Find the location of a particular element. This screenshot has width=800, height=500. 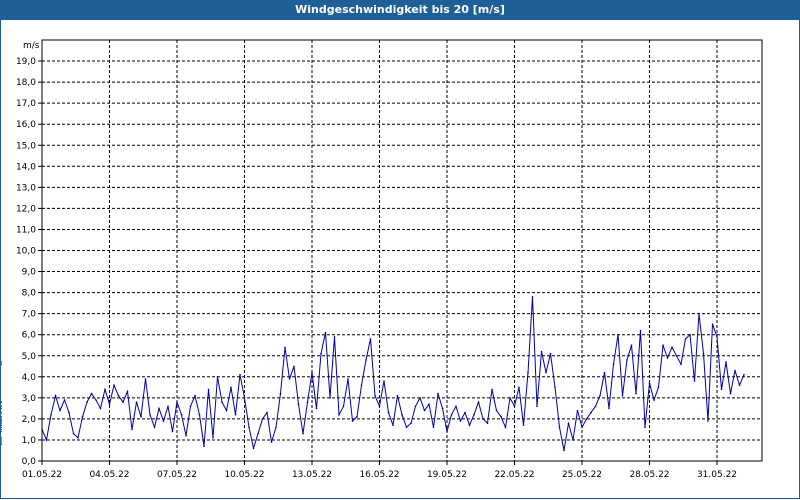

window-title: Windgeschwindigkeit bis 20 [m/s] is located at coordinates (400, 10).